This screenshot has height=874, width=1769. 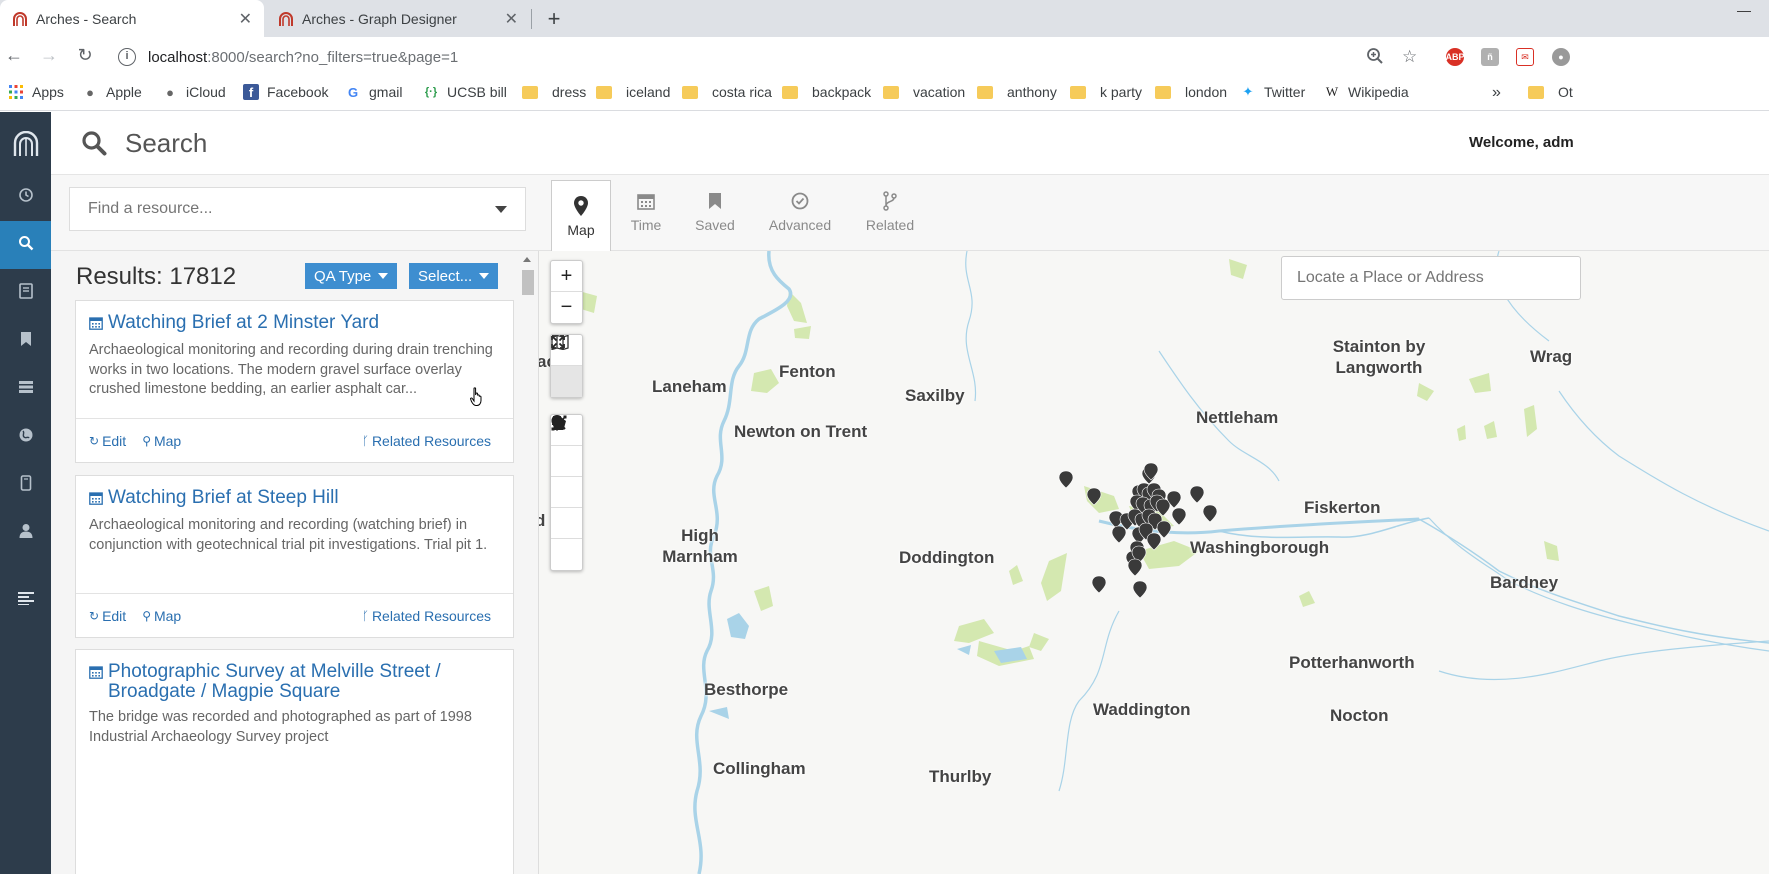 I want to click on bookmark-iceland: iceland, so click(x=633, y=92).